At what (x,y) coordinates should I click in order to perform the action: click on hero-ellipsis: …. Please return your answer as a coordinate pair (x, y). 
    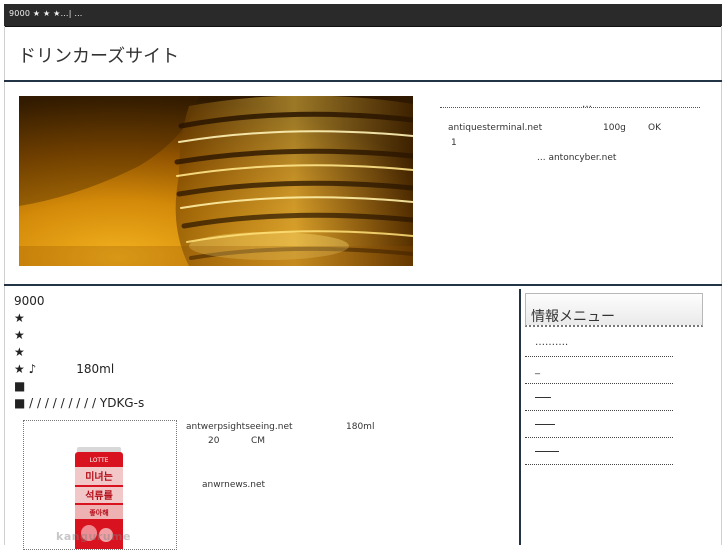
    Looking at the image, I should click on (587, 104).